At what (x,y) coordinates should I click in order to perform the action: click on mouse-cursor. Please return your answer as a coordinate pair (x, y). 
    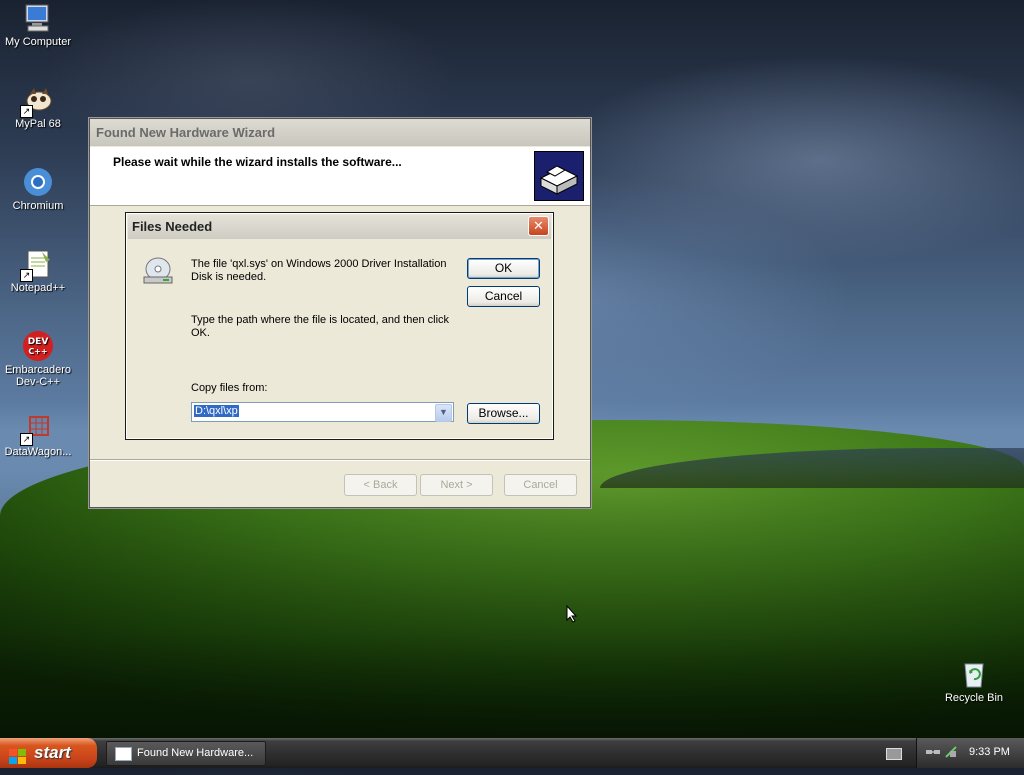
    Looking at the image, I should click on (572, 613).